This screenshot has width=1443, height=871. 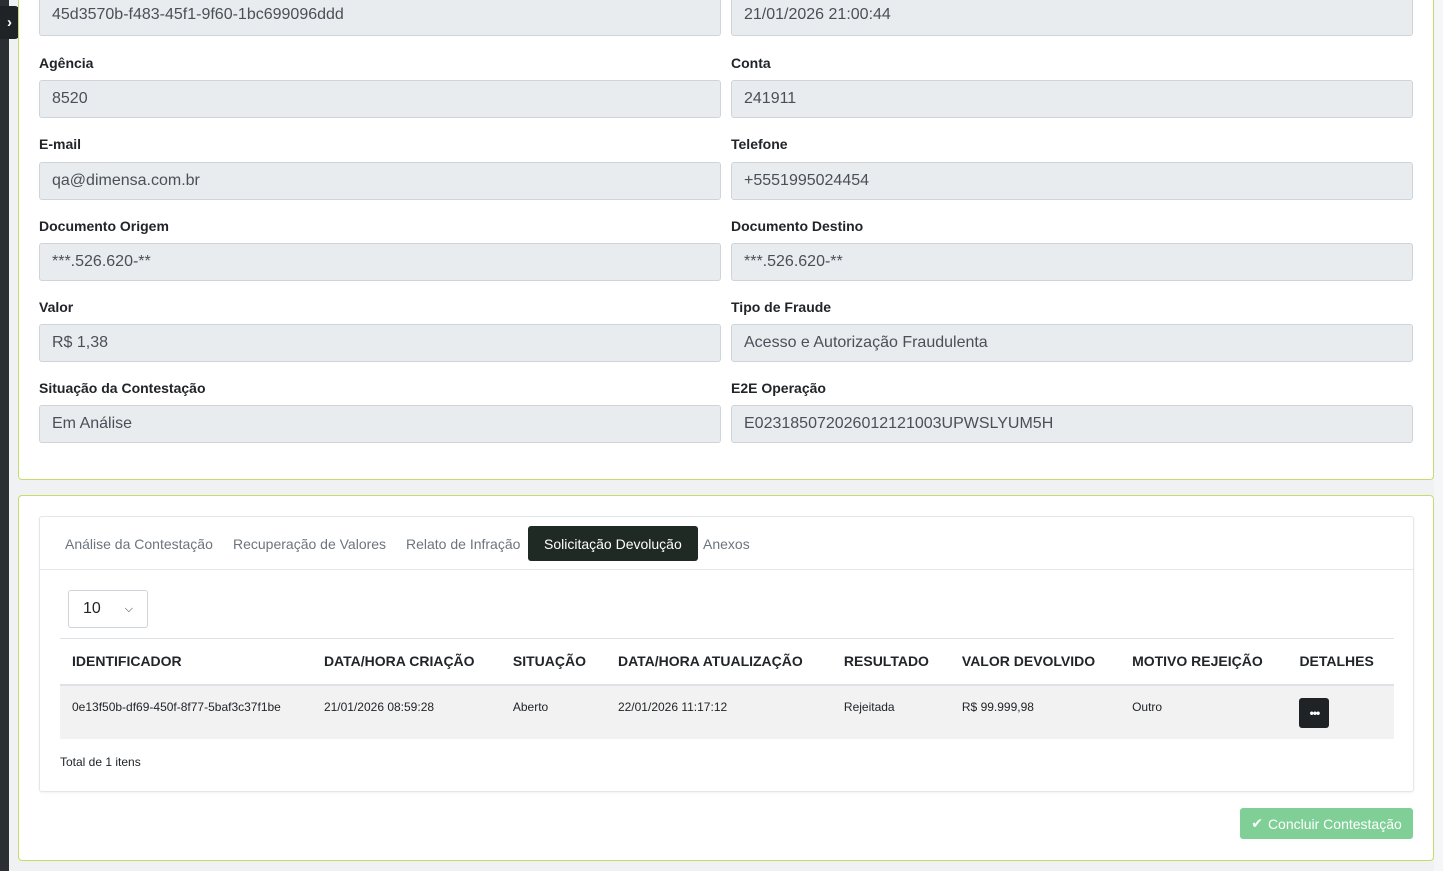 What do you see at coordinates (1340, 711) in the screenshot?
I see `cell-detalhes: •••` at bounding box center [1340, 711].